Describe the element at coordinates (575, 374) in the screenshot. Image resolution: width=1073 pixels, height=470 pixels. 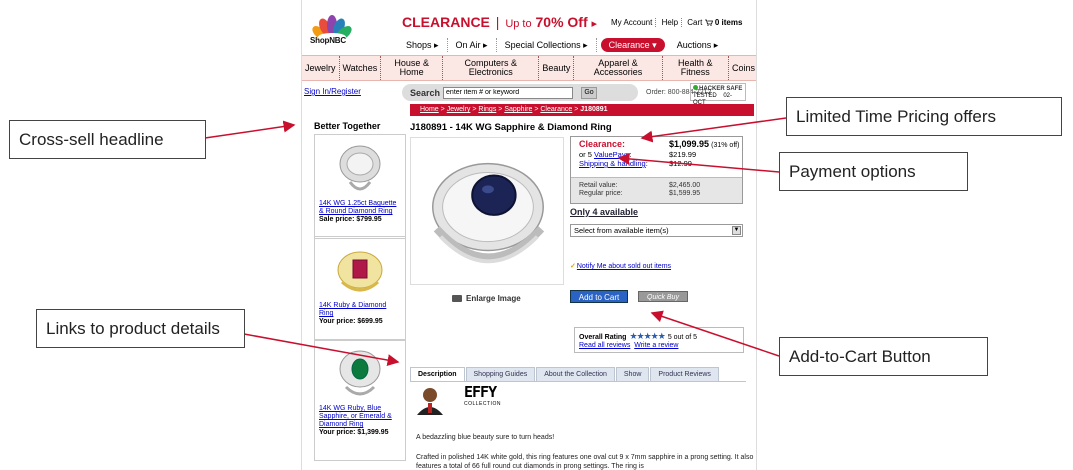
I see `tab-about-collection: About the Collection` at that location.